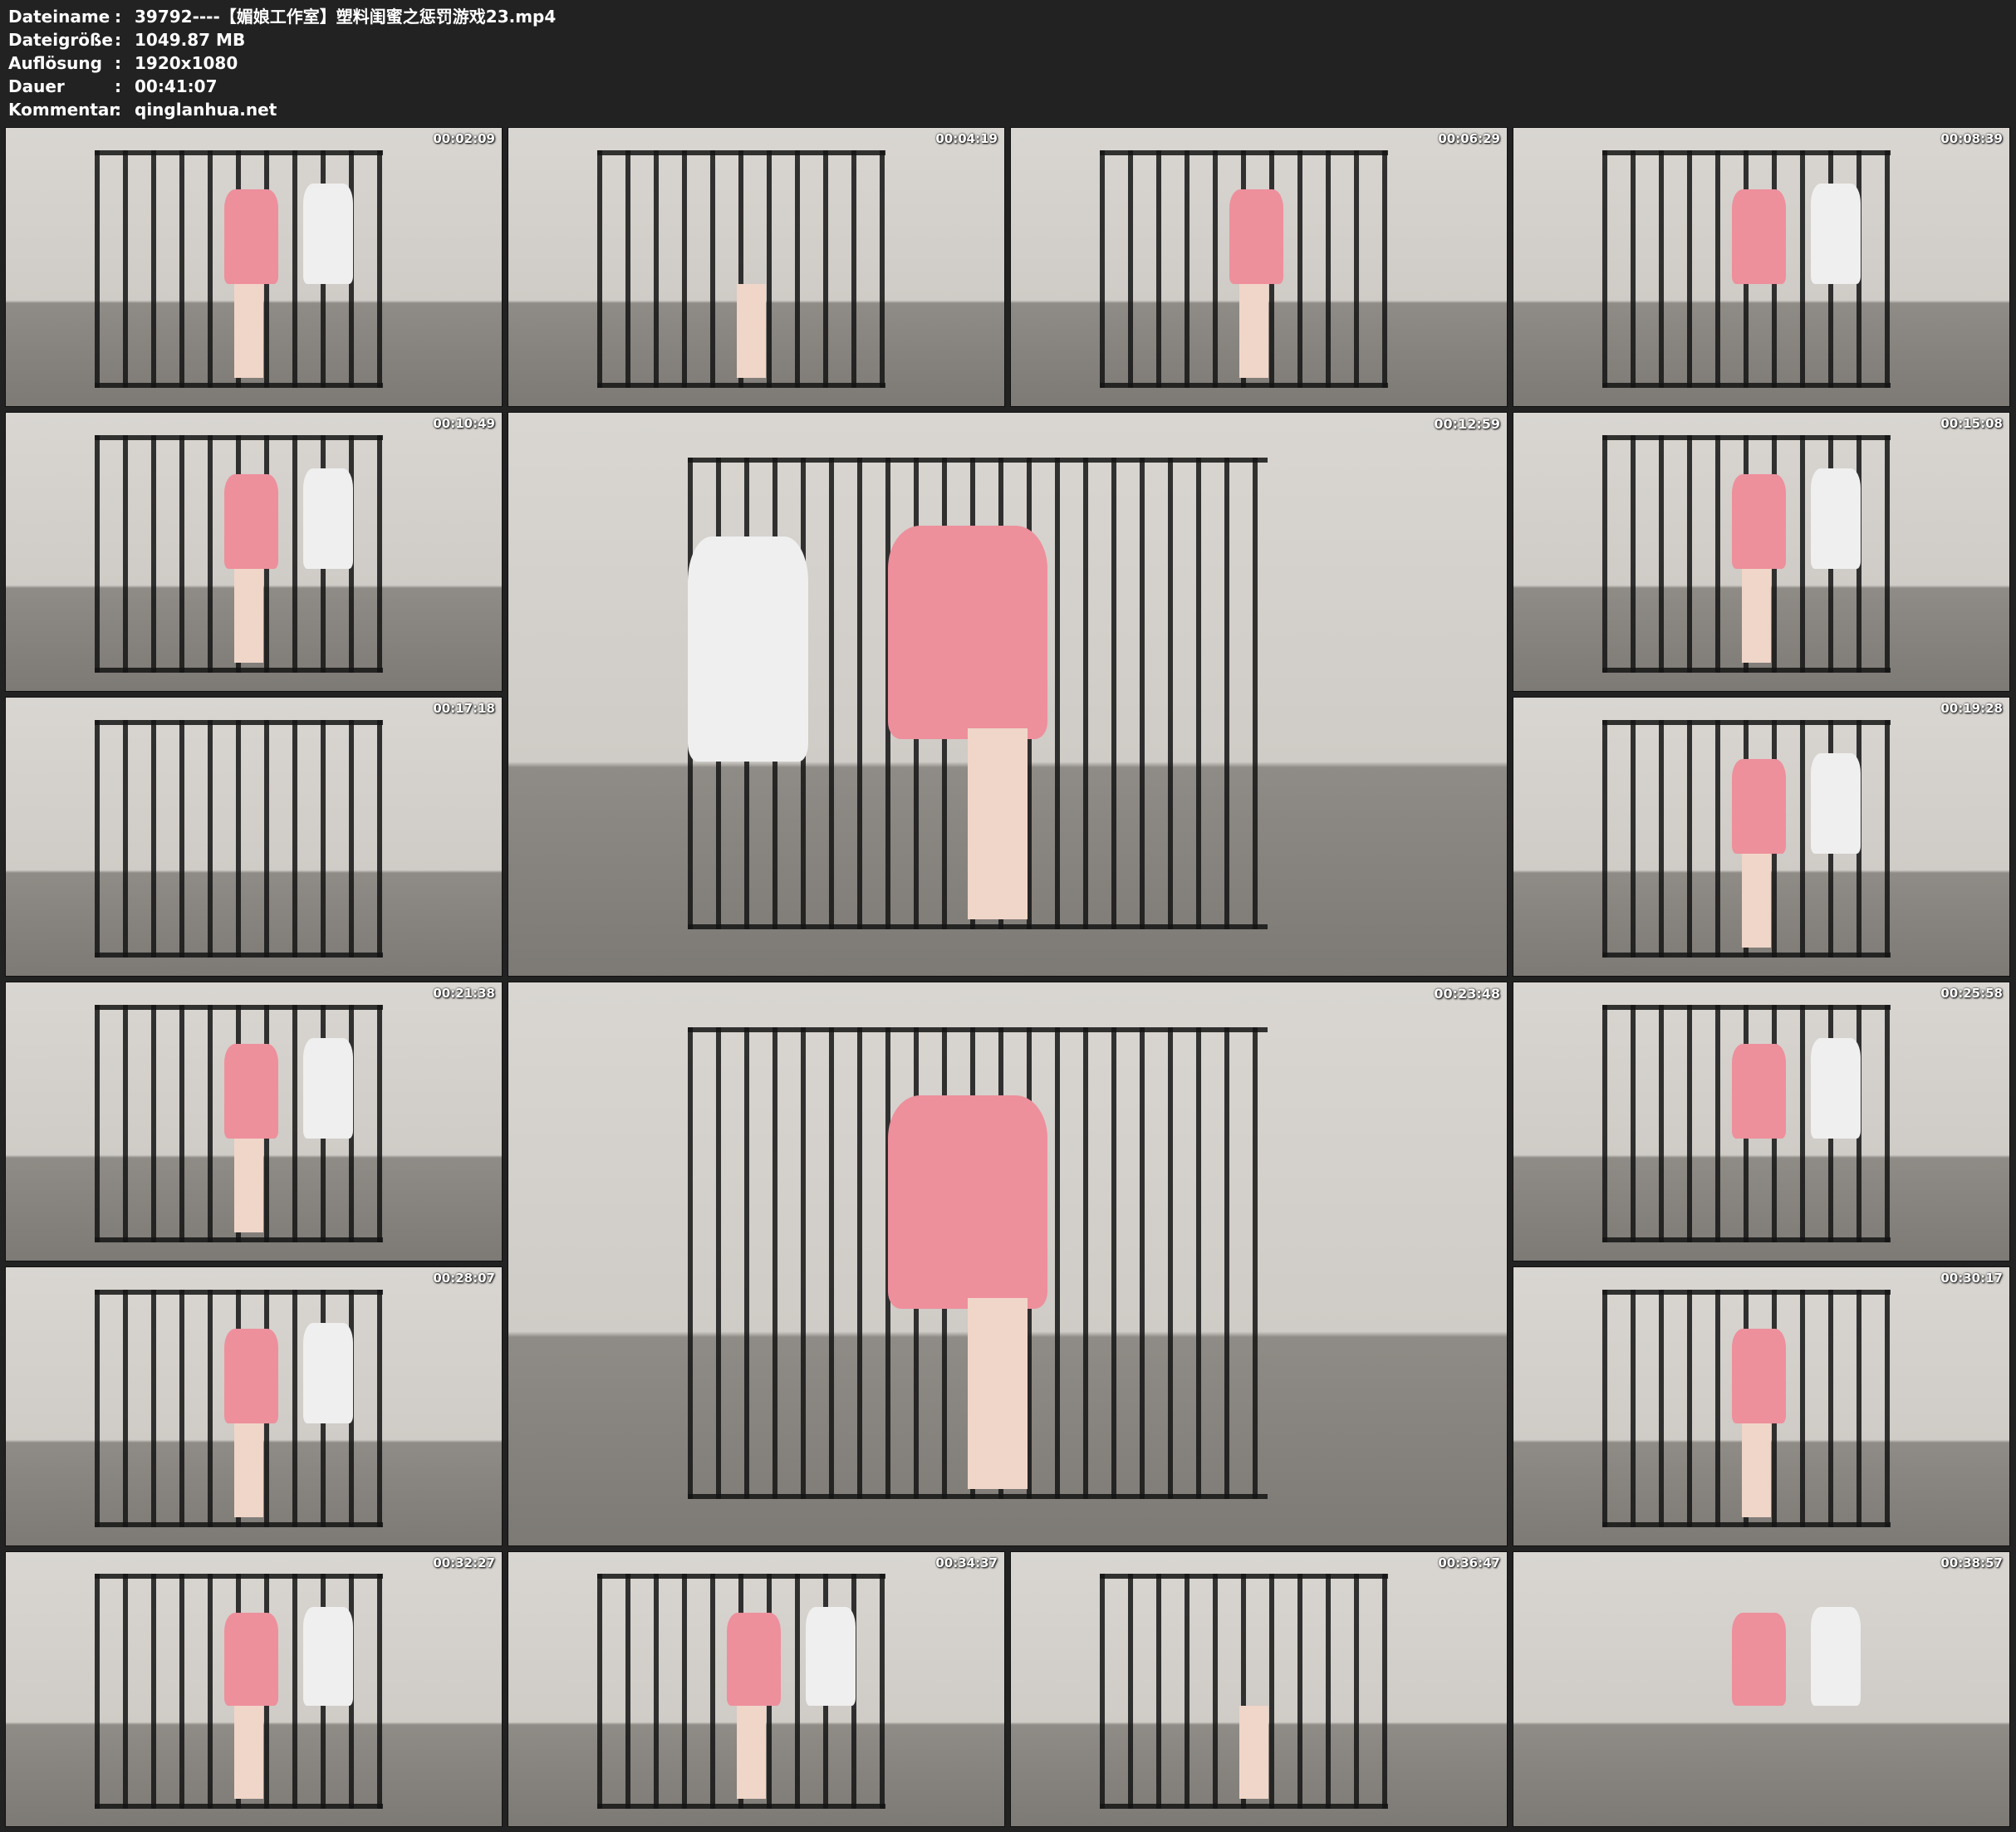 The width and height of the screenshot is (2016, 1832). What do you see at coordinates (59, 17) in the screenshot?
I see `filename-label: Dateiname` at bounding box center [59, 17].